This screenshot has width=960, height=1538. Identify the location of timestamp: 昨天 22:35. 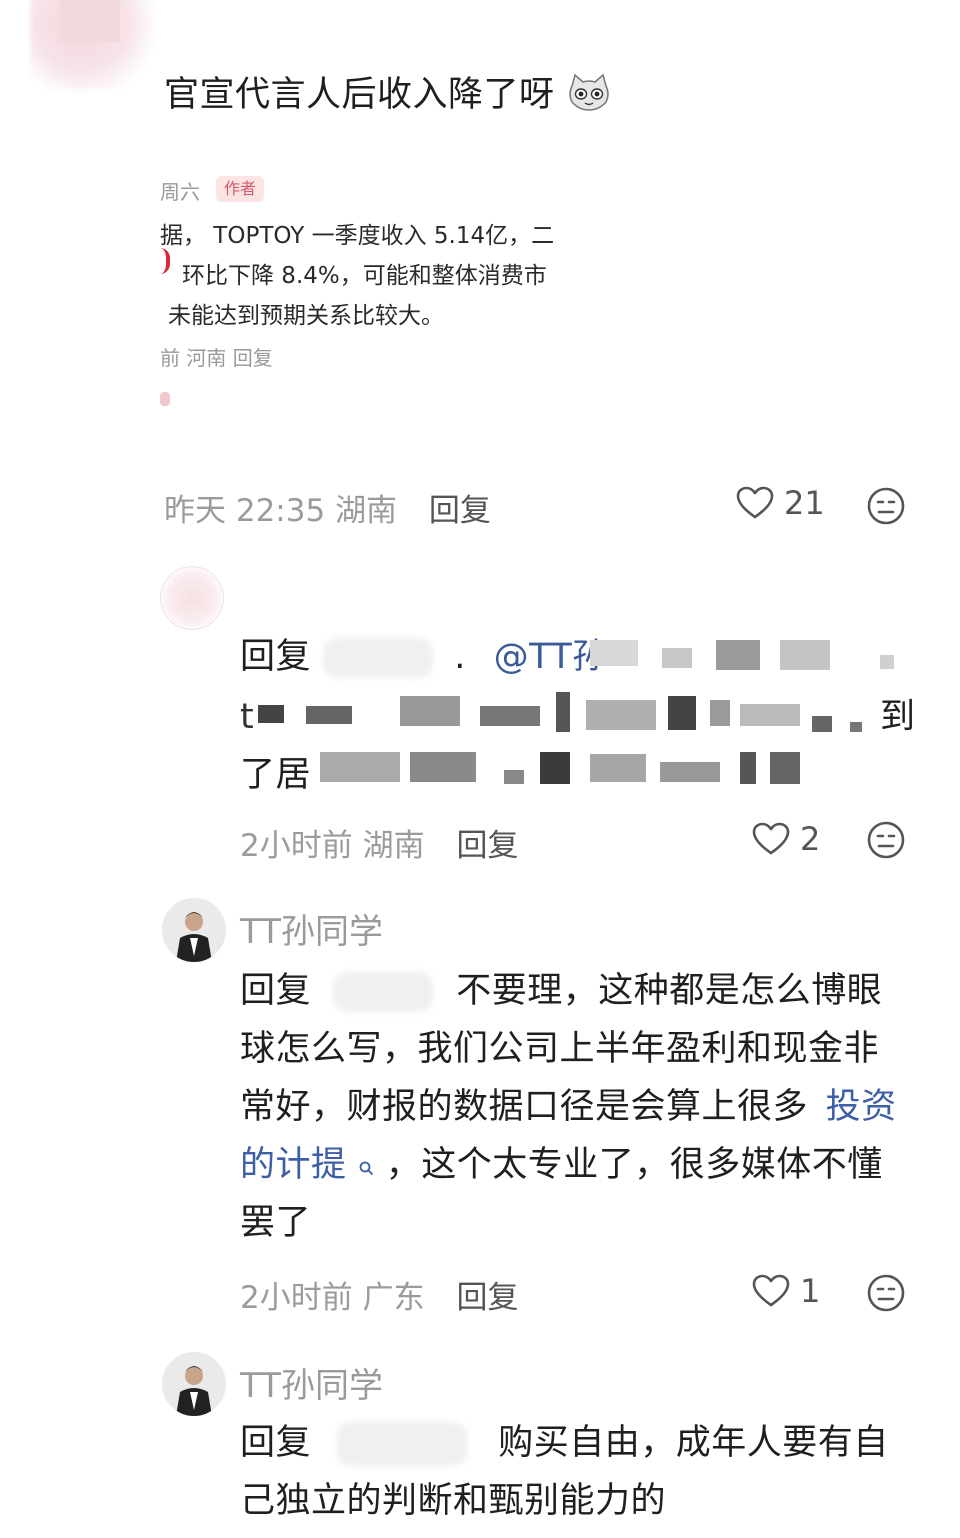
(245, 511).